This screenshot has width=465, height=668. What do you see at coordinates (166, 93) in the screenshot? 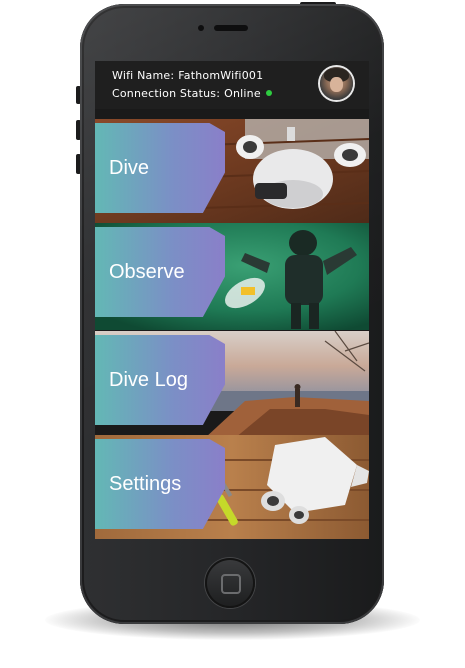
I see `connection-status-label: Connection Status:` at bounding box center [166, 93].